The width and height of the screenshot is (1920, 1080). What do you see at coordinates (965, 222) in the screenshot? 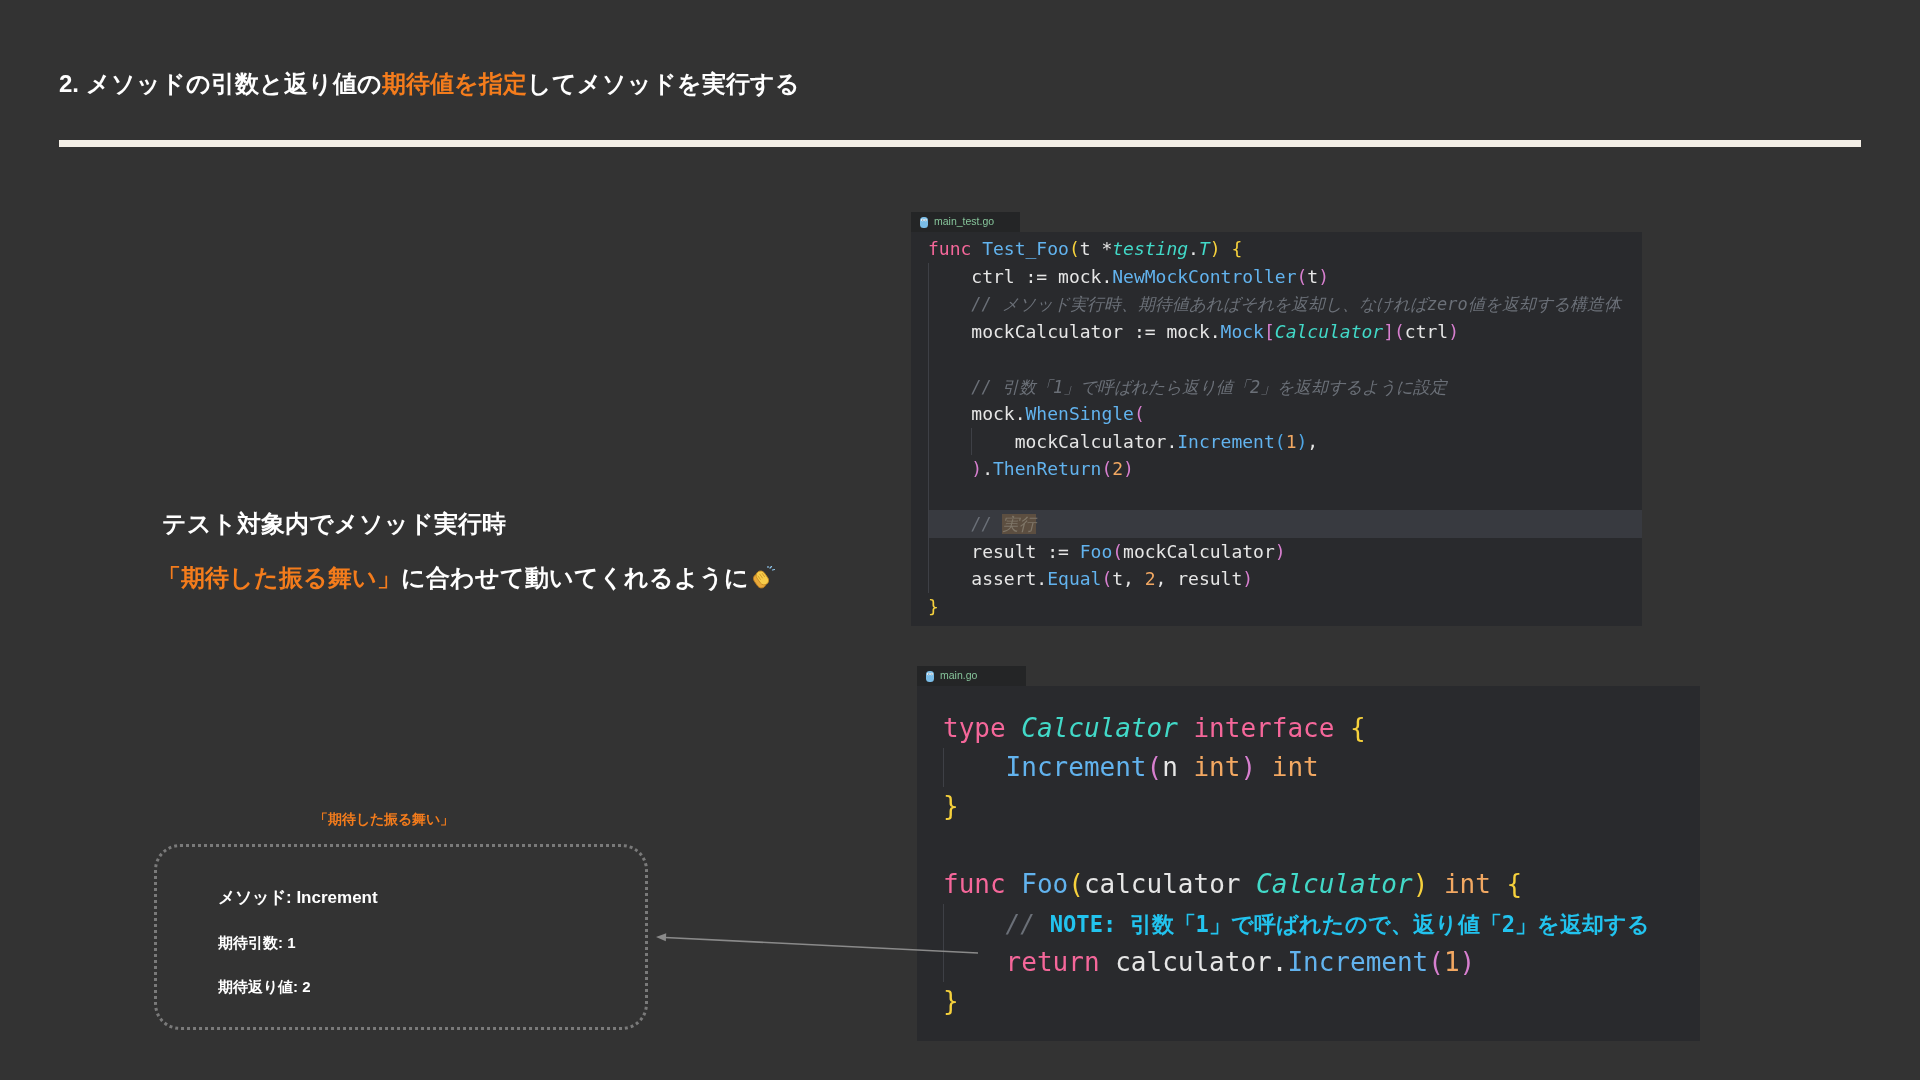
I see `file-tab: main_test.go` at bounding box center [965, 222].